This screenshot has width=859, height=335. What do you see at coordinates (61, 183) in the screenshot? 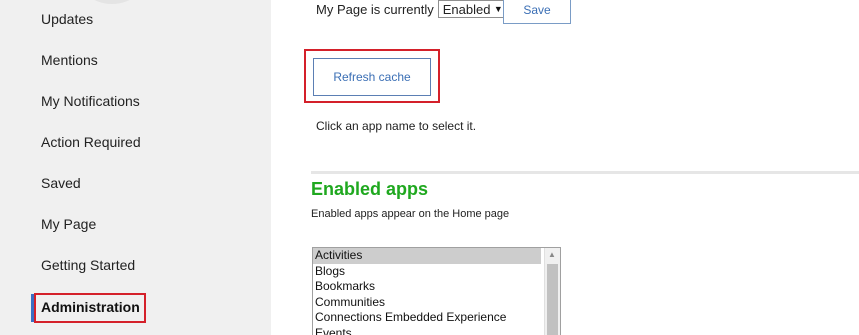
I see `sidebar-item-saved: Saved` at bounding box center [61, 183].